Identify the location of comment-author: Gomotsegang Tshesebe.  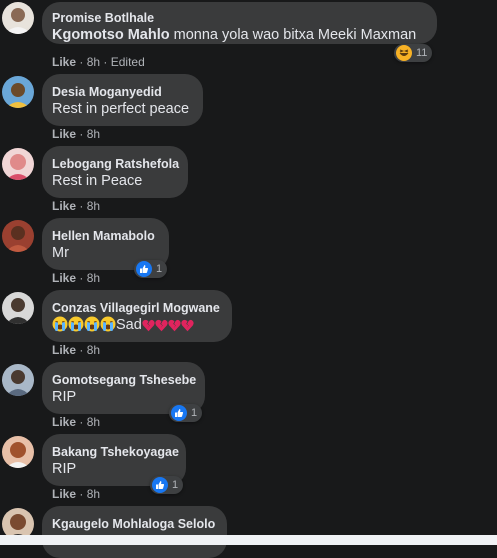
(124, 380).